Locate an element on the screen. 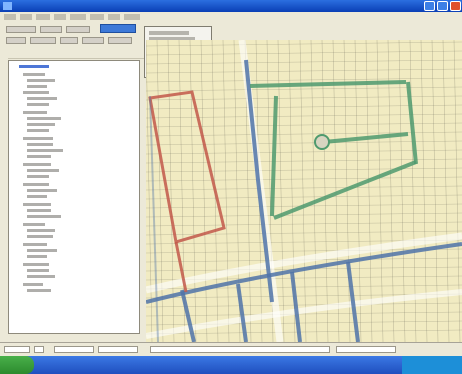 The height and width of the screenshot is (374, 462). status-bar is located at coordinates (231, 349).